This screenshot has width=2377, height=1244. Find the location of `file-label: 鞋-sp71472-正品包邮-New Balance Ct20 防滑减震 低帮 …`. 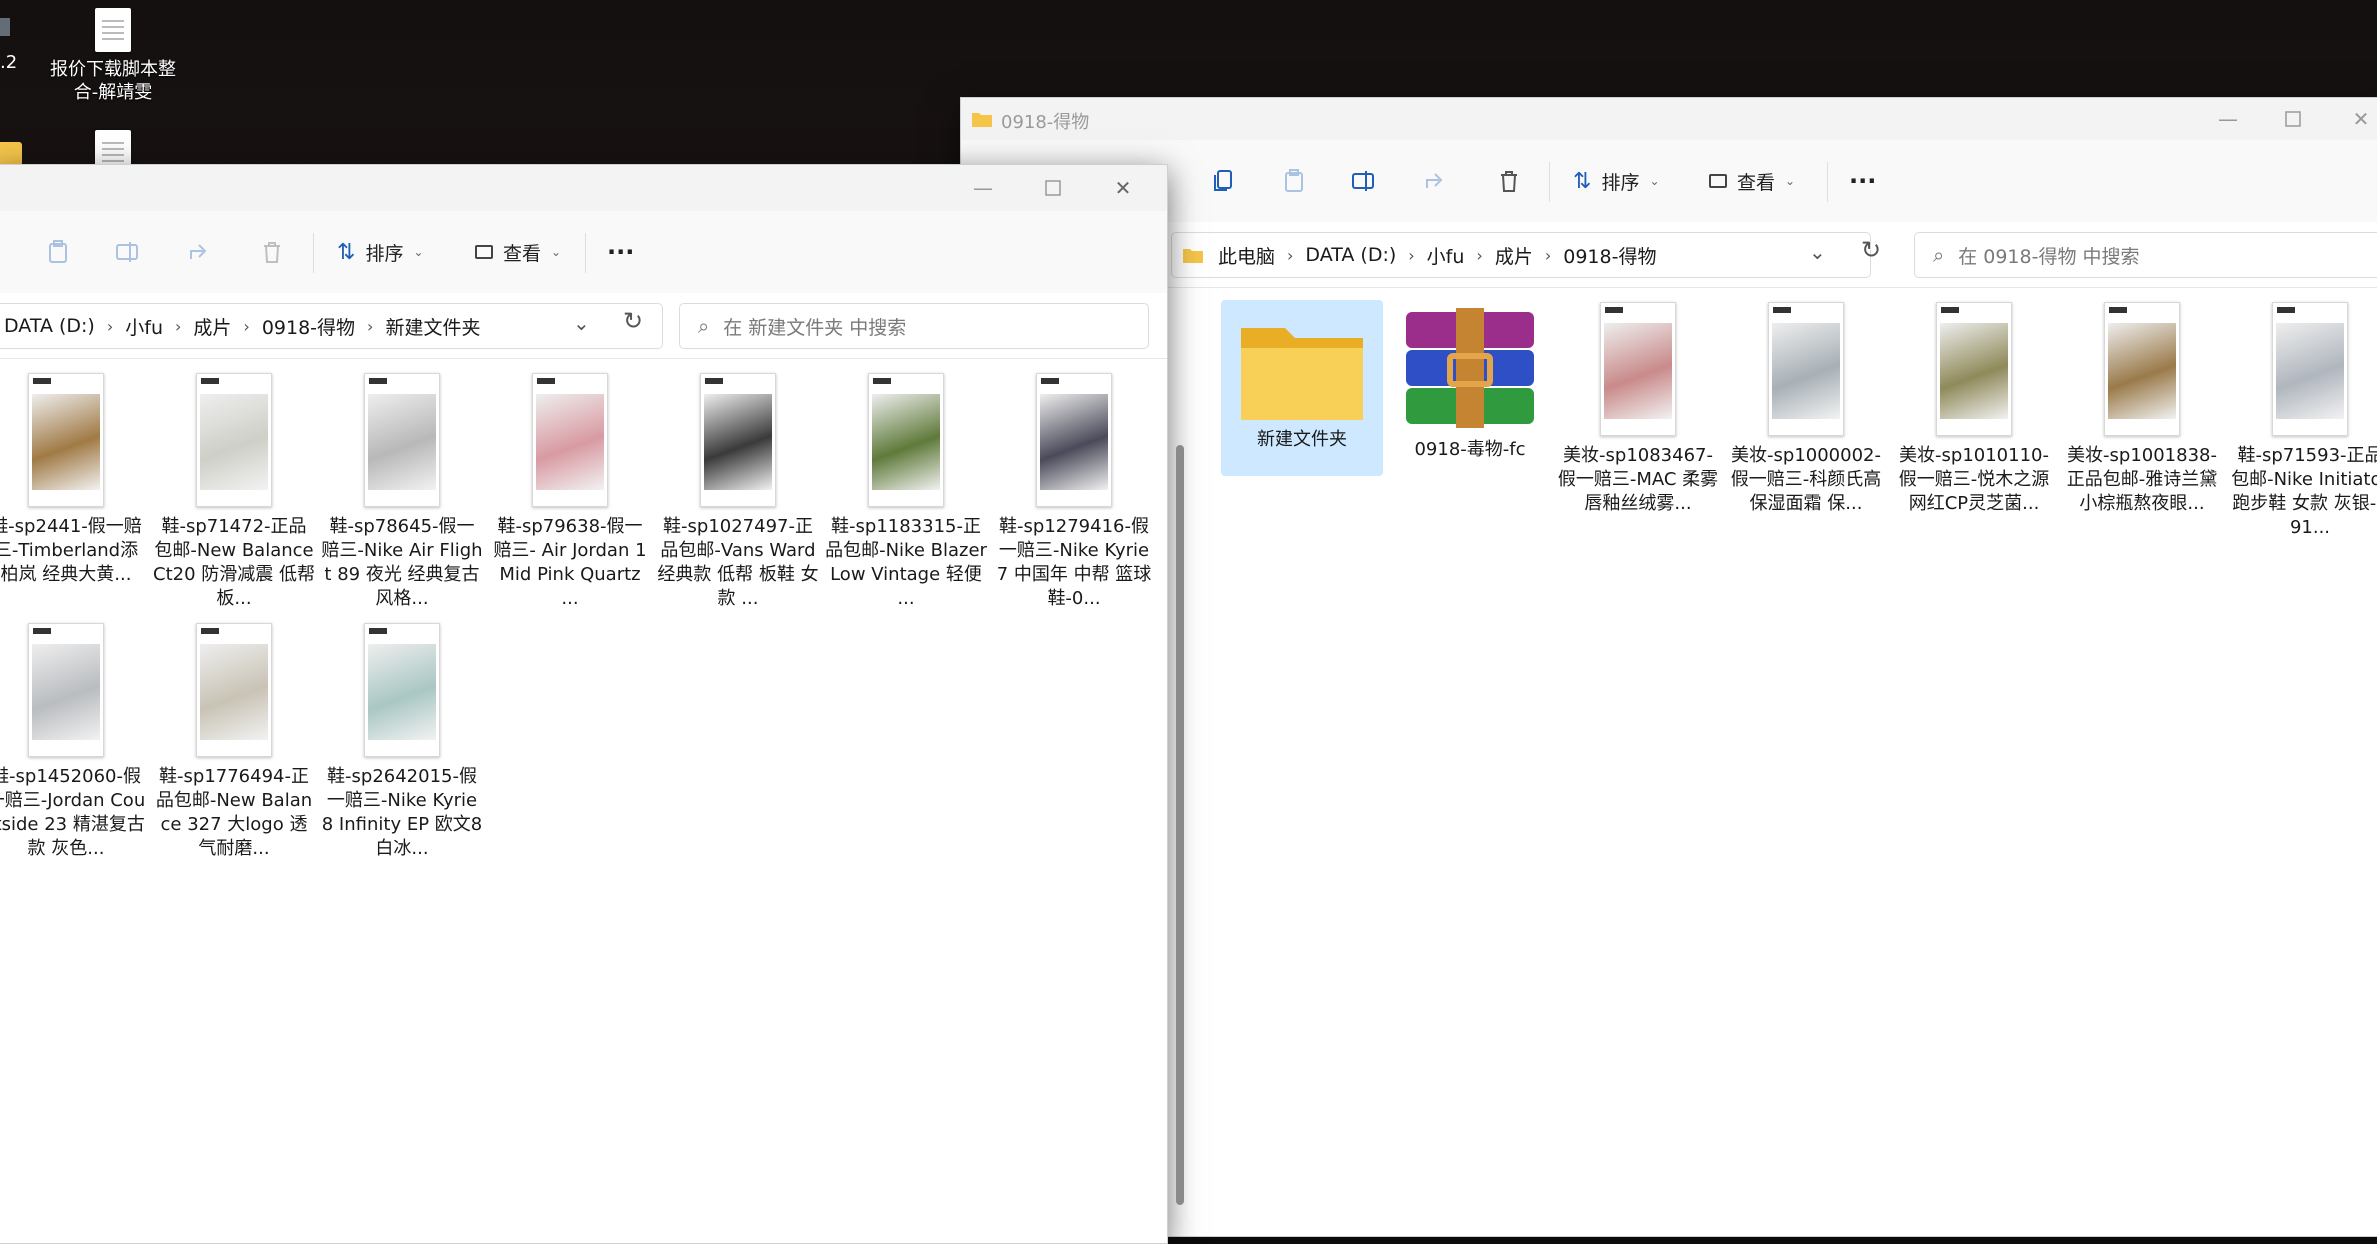

file-label: 鞋-sp71472-正品包邮-New Balance Ct20 防滑减震 低帮 … is located at coordinates (234, 562).